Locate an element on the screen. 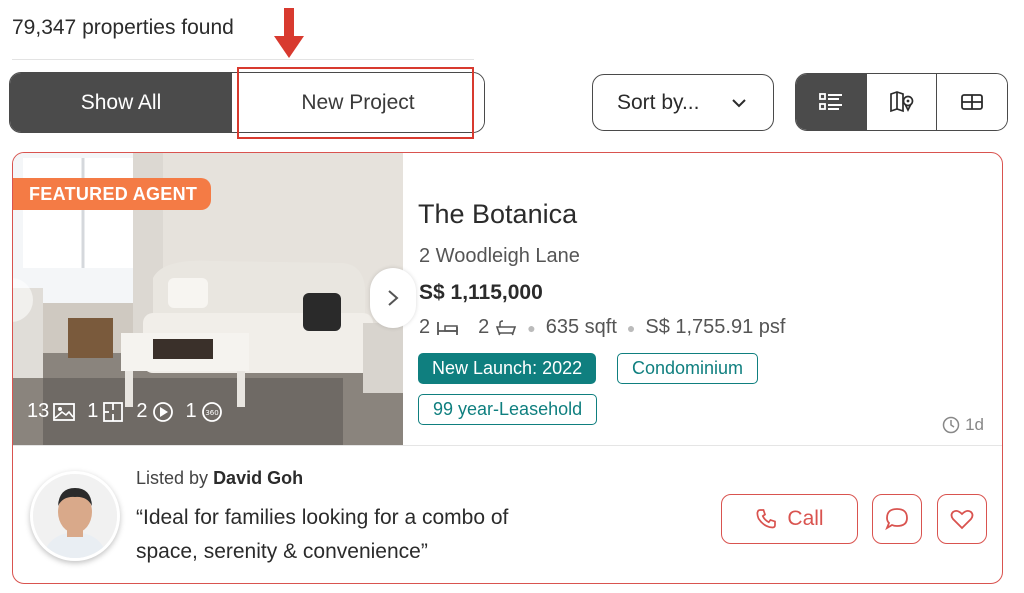  list-view-icon is located at coordinates (830, 101).